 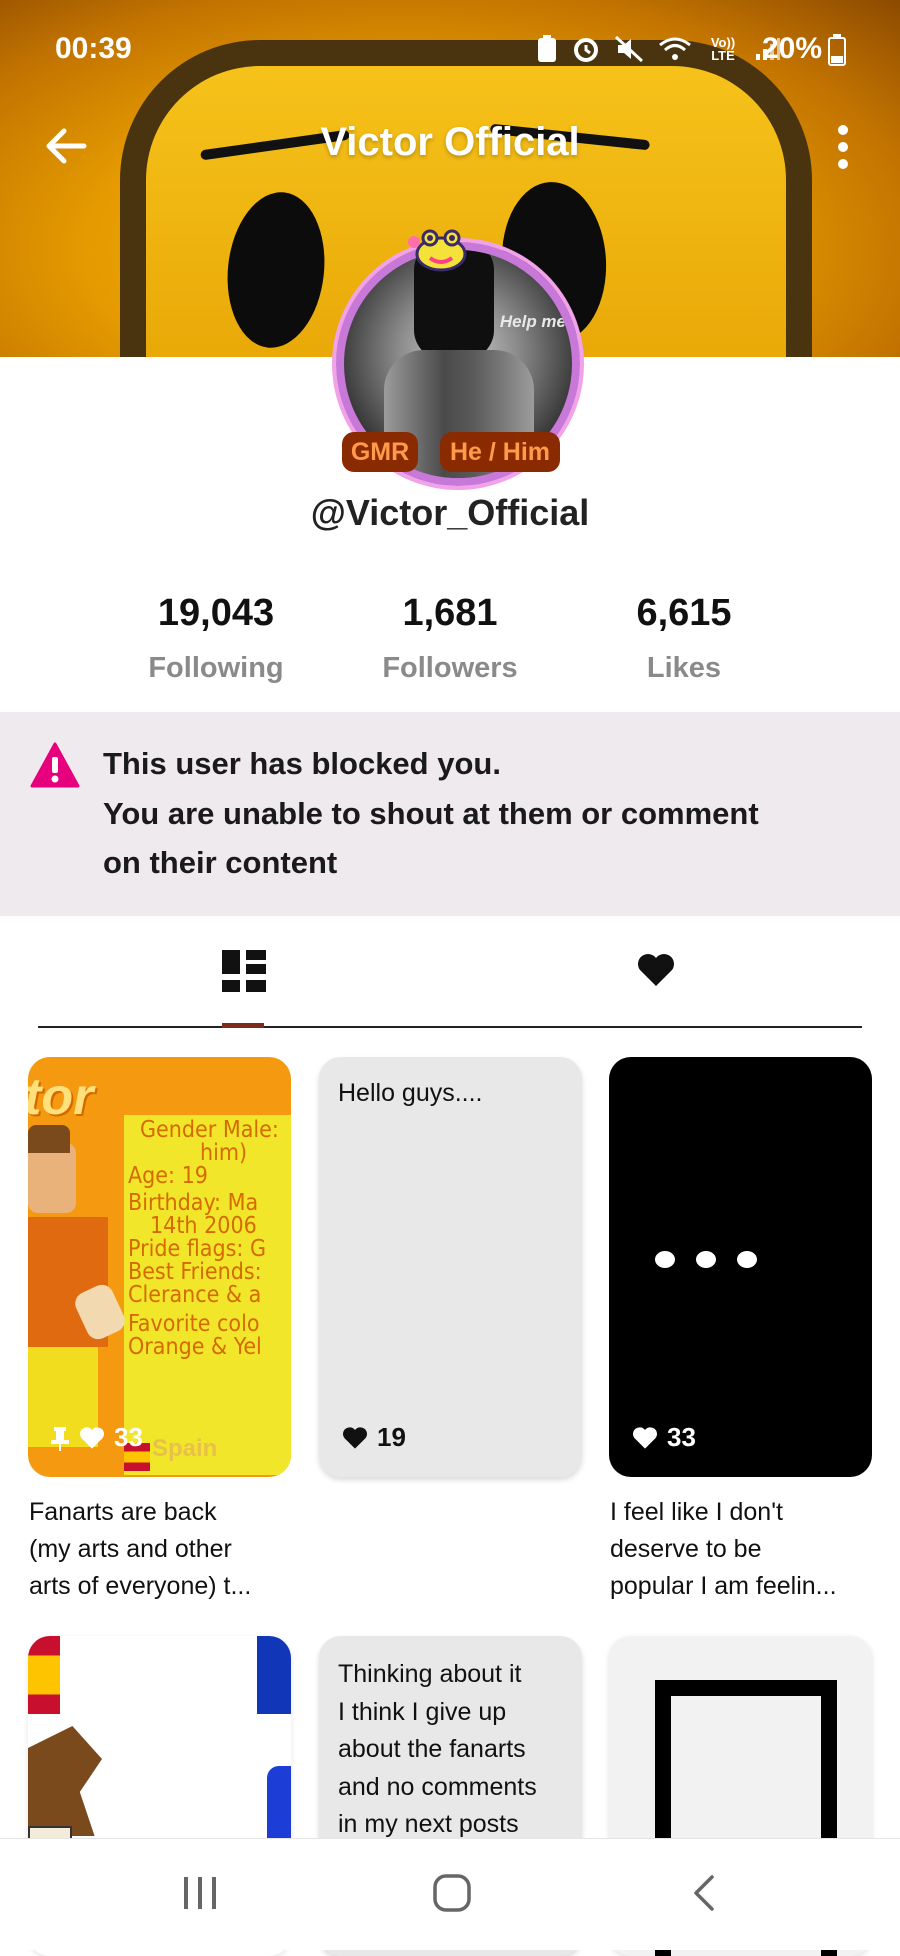 I want to click on tab-posts-grid-icon, so click(x=244, y=971).